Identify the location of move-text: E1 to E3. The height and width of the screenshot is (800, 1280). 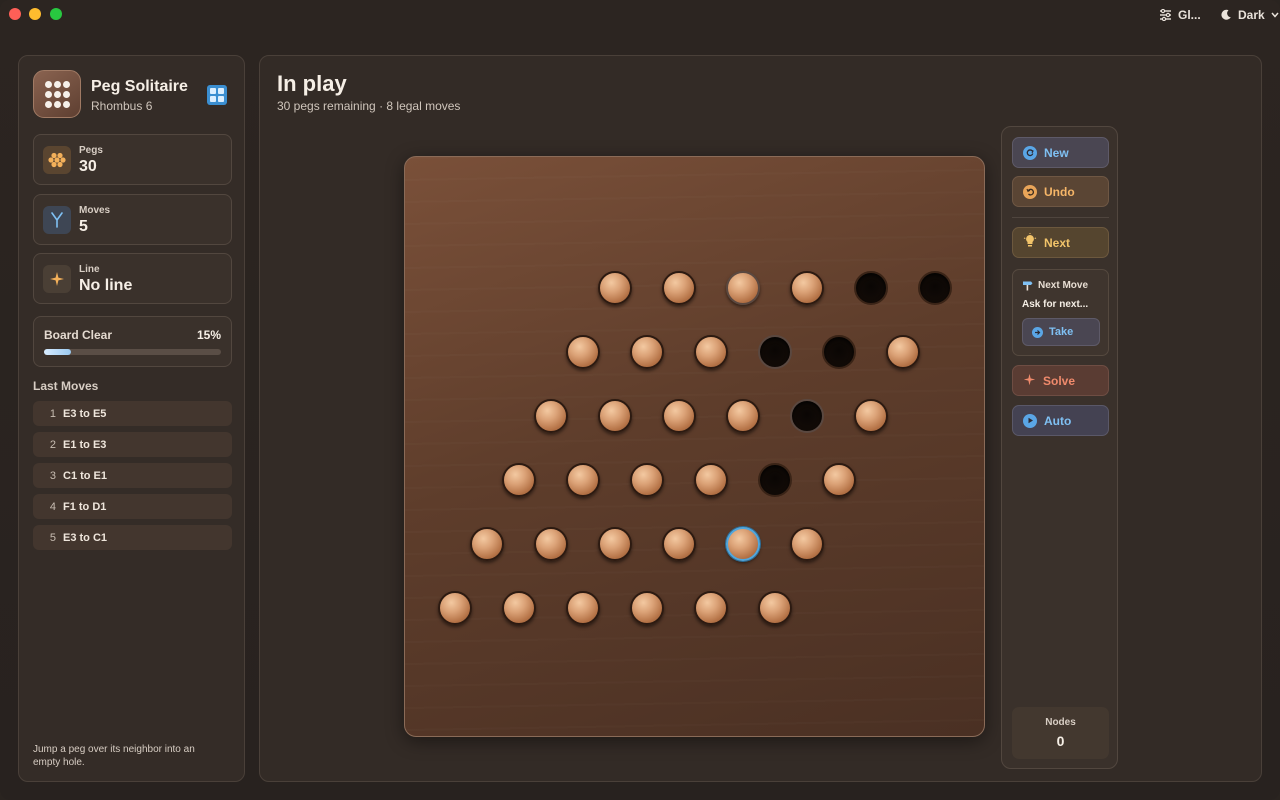
(85, 444).